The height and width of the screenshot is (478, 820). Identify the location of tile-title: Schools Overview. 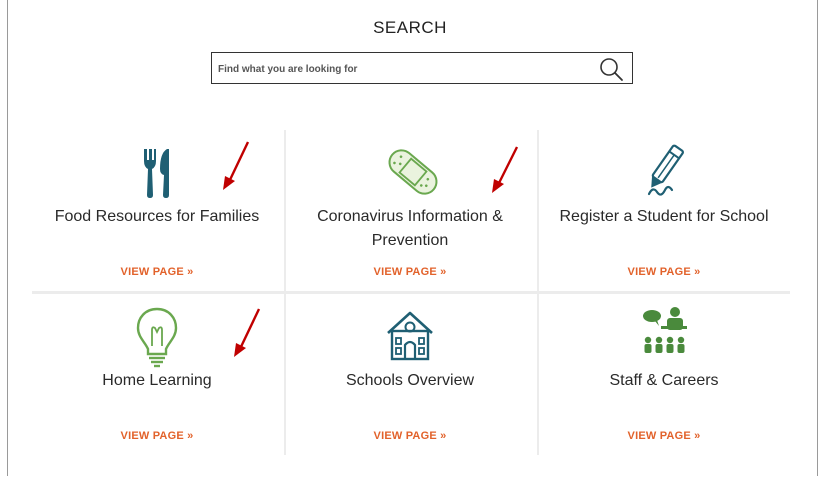
(410, 380).